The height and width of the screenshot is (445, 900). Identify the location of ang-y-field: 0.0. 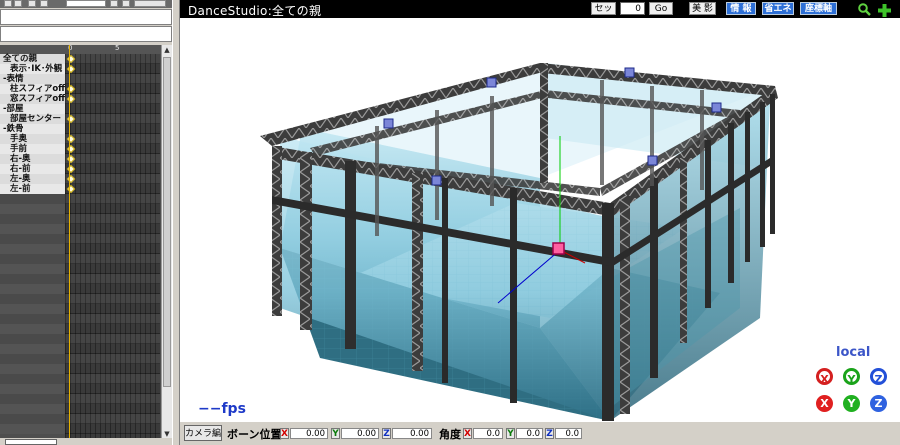
(529, 433).